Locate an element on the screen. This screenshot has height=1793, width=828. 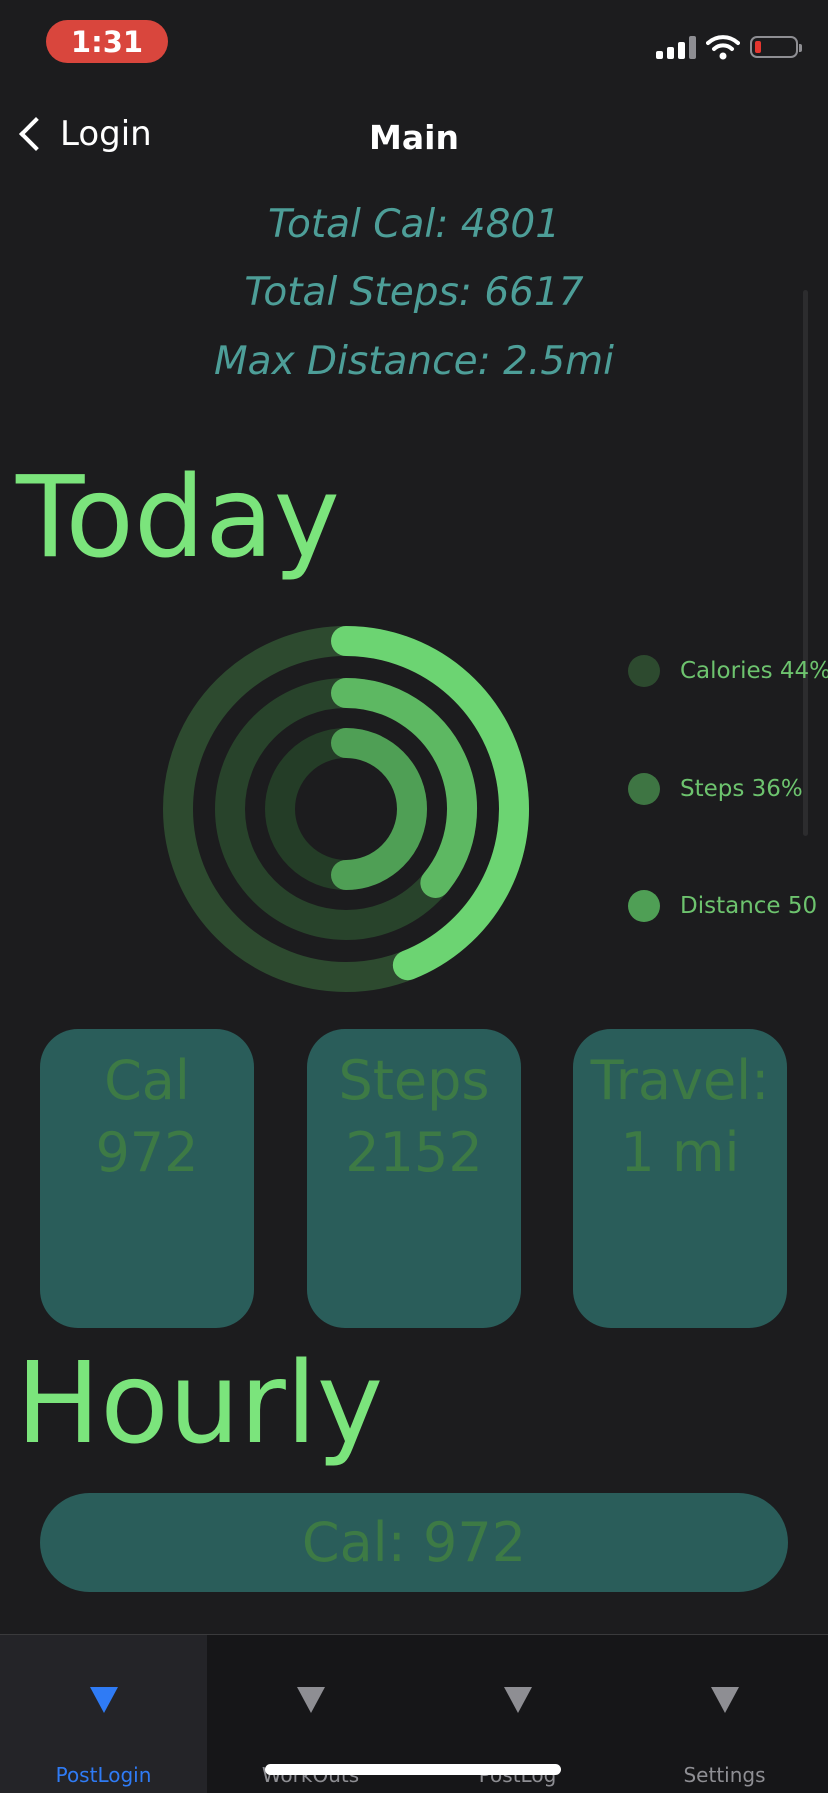
total-steps: Total Steps: 6617 is located at coordinates (414, 292).